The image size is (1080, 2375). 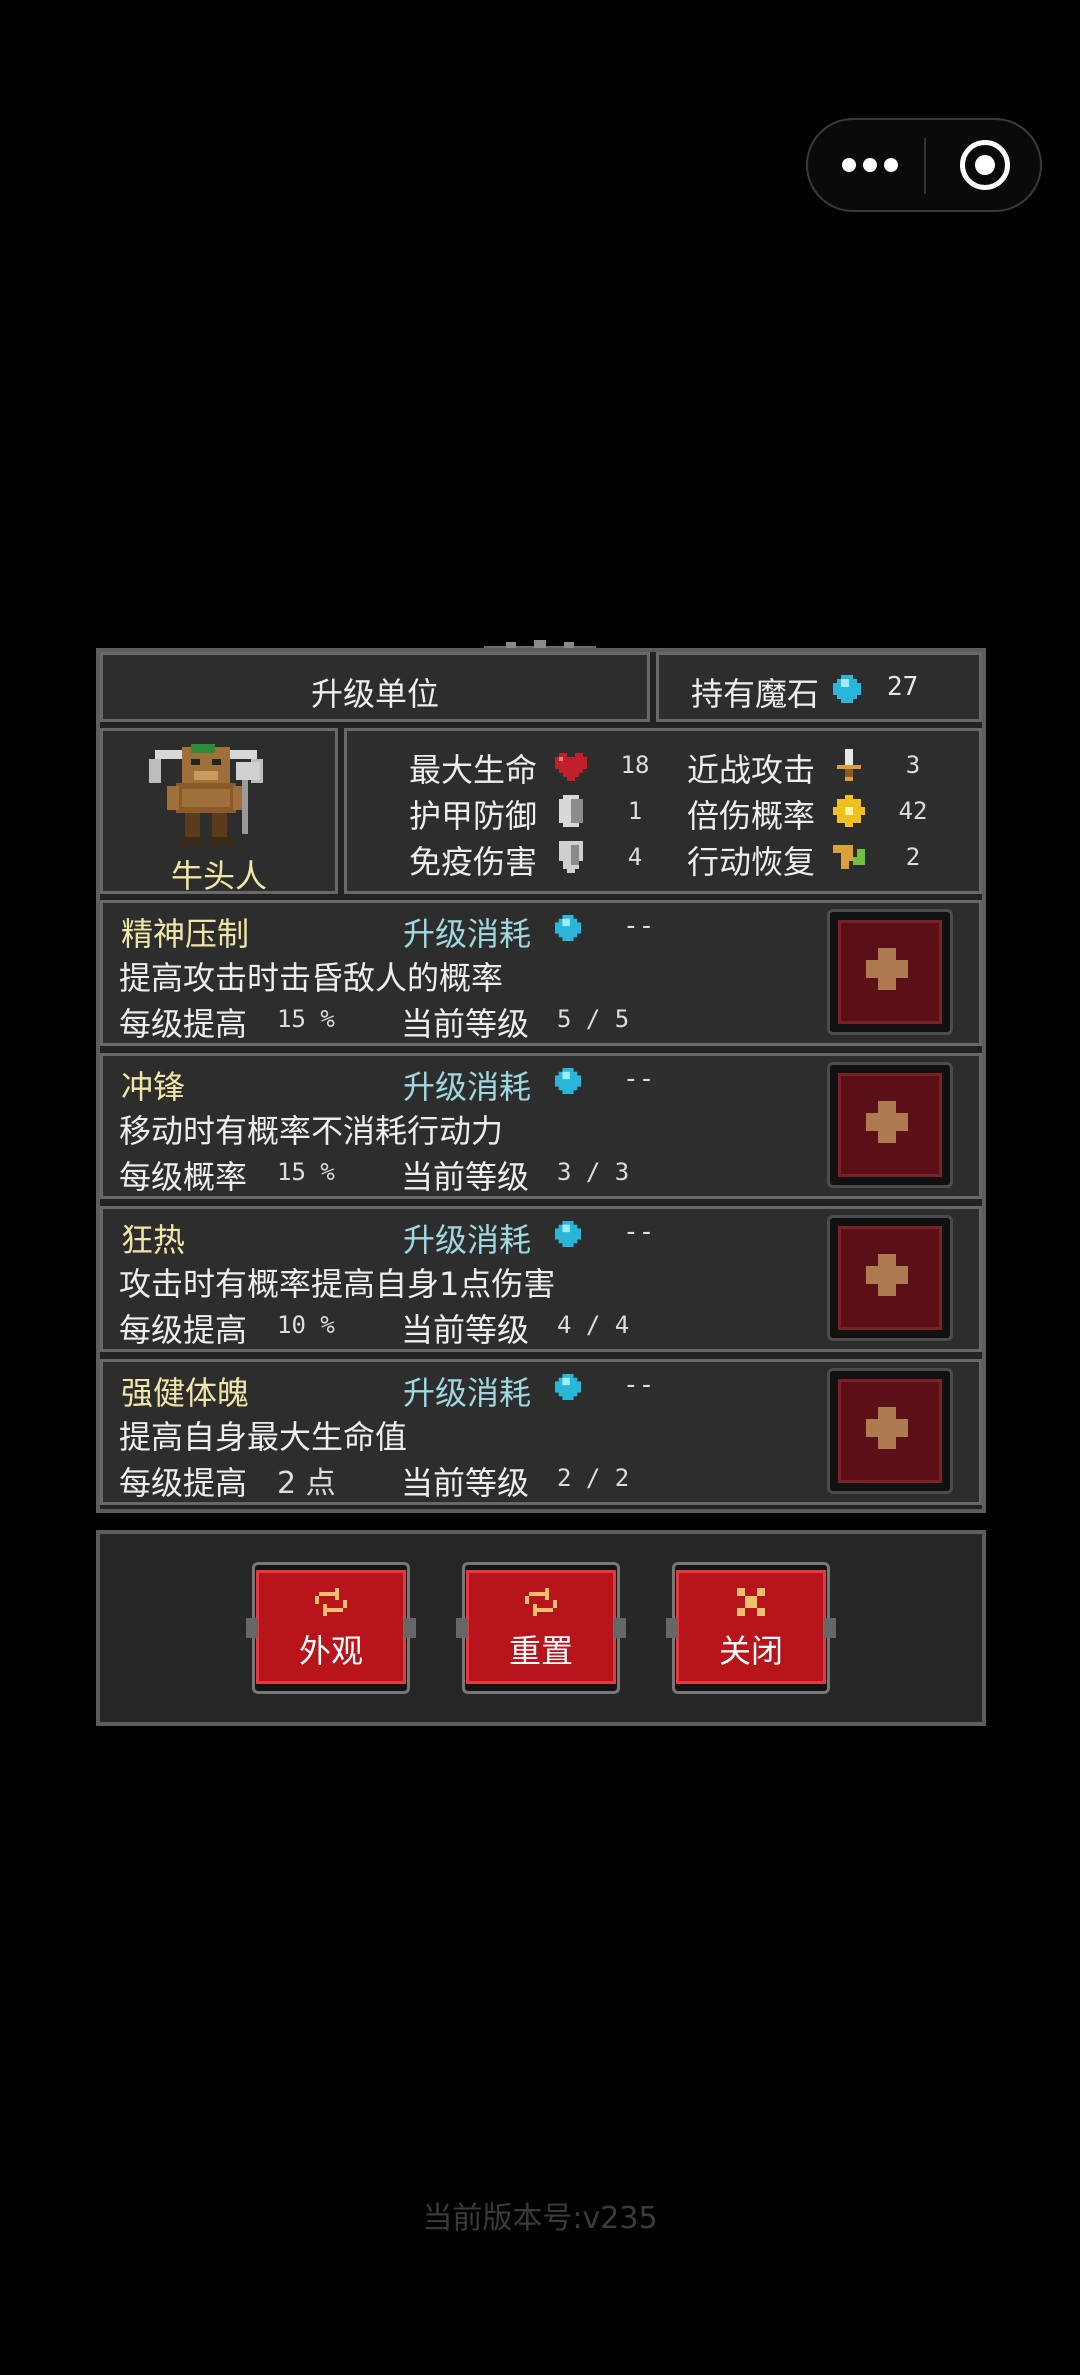 What do you see at coordinates (185, 934) in the screenshot?
I see `skill-name: 精神压制` at bounding box center [185, 934].